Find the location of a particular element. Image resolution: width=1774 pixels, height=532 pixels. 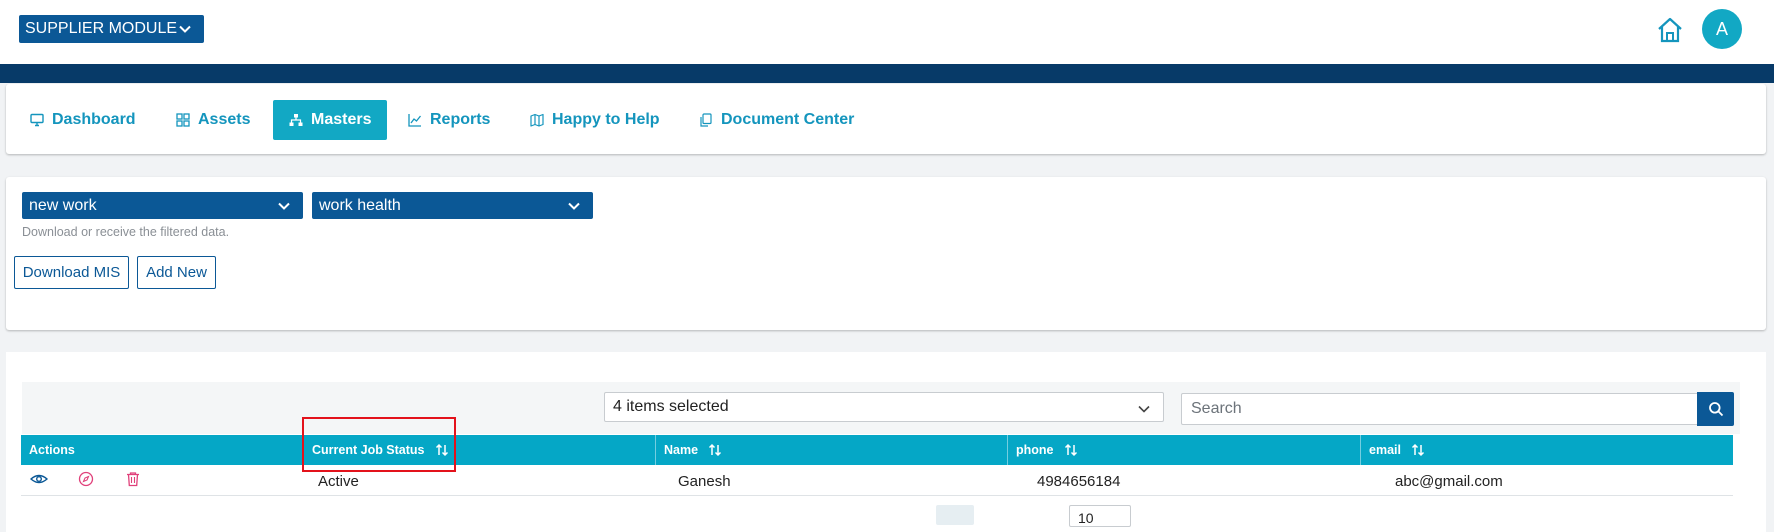

filter-hint: Download or receive the filtered data. is located at coordinates (126, 232).